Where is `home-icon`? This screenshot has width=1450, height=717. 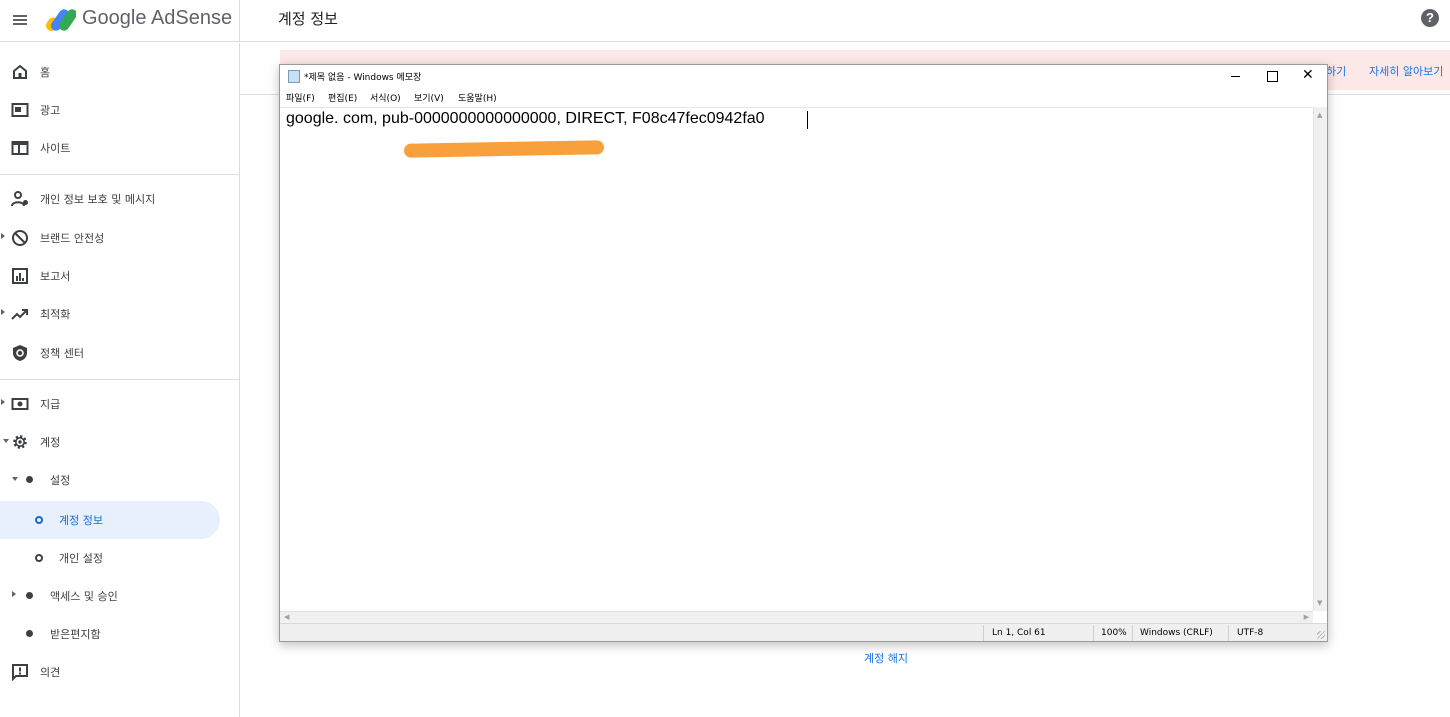
home-icon is located at coordinates (20, 71).